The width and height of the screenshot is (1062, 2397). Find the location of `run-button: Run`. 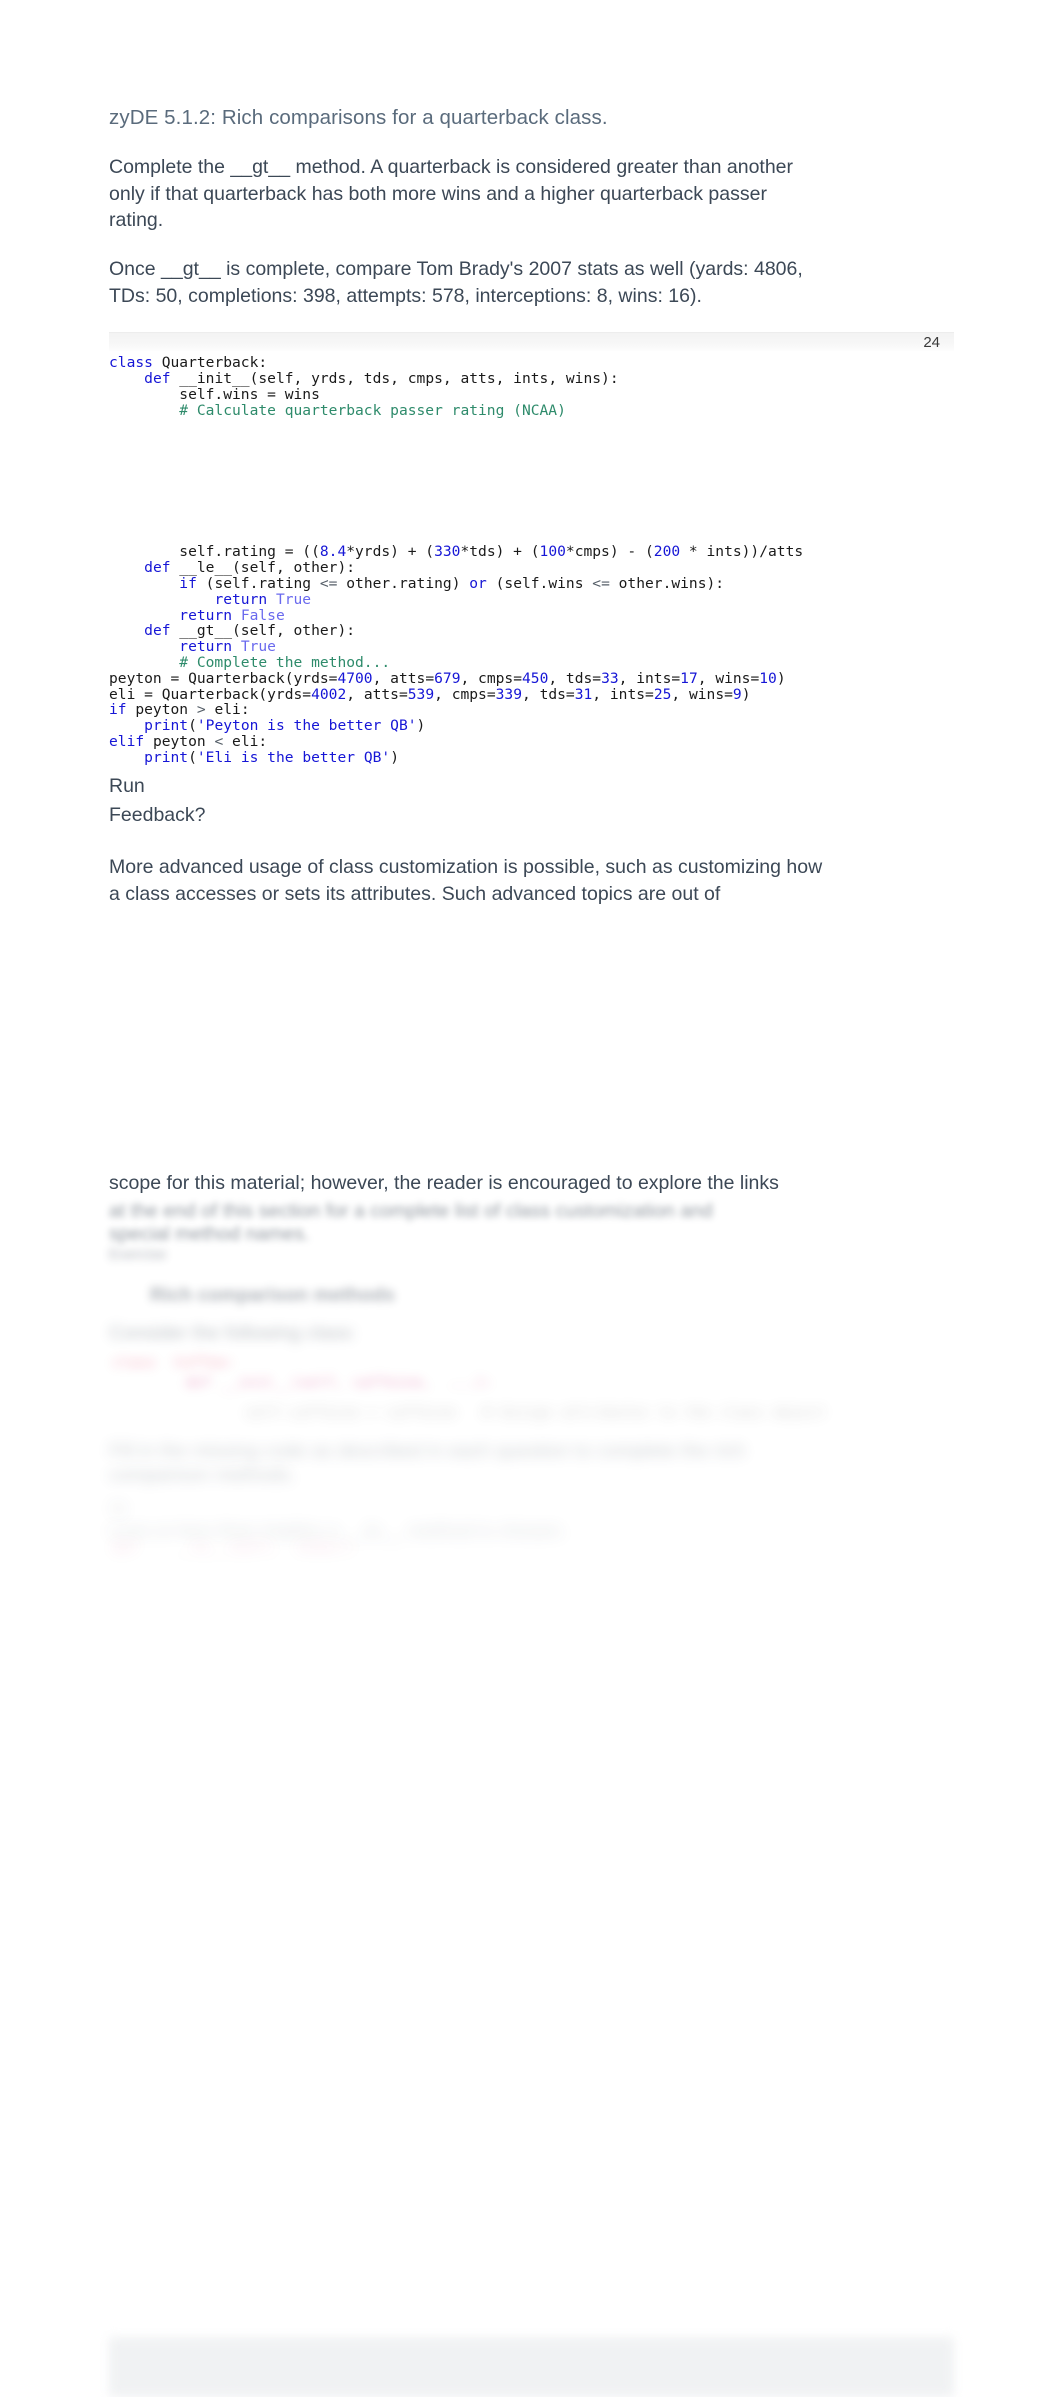

run-button: Run is located at coordinates (531, 786).